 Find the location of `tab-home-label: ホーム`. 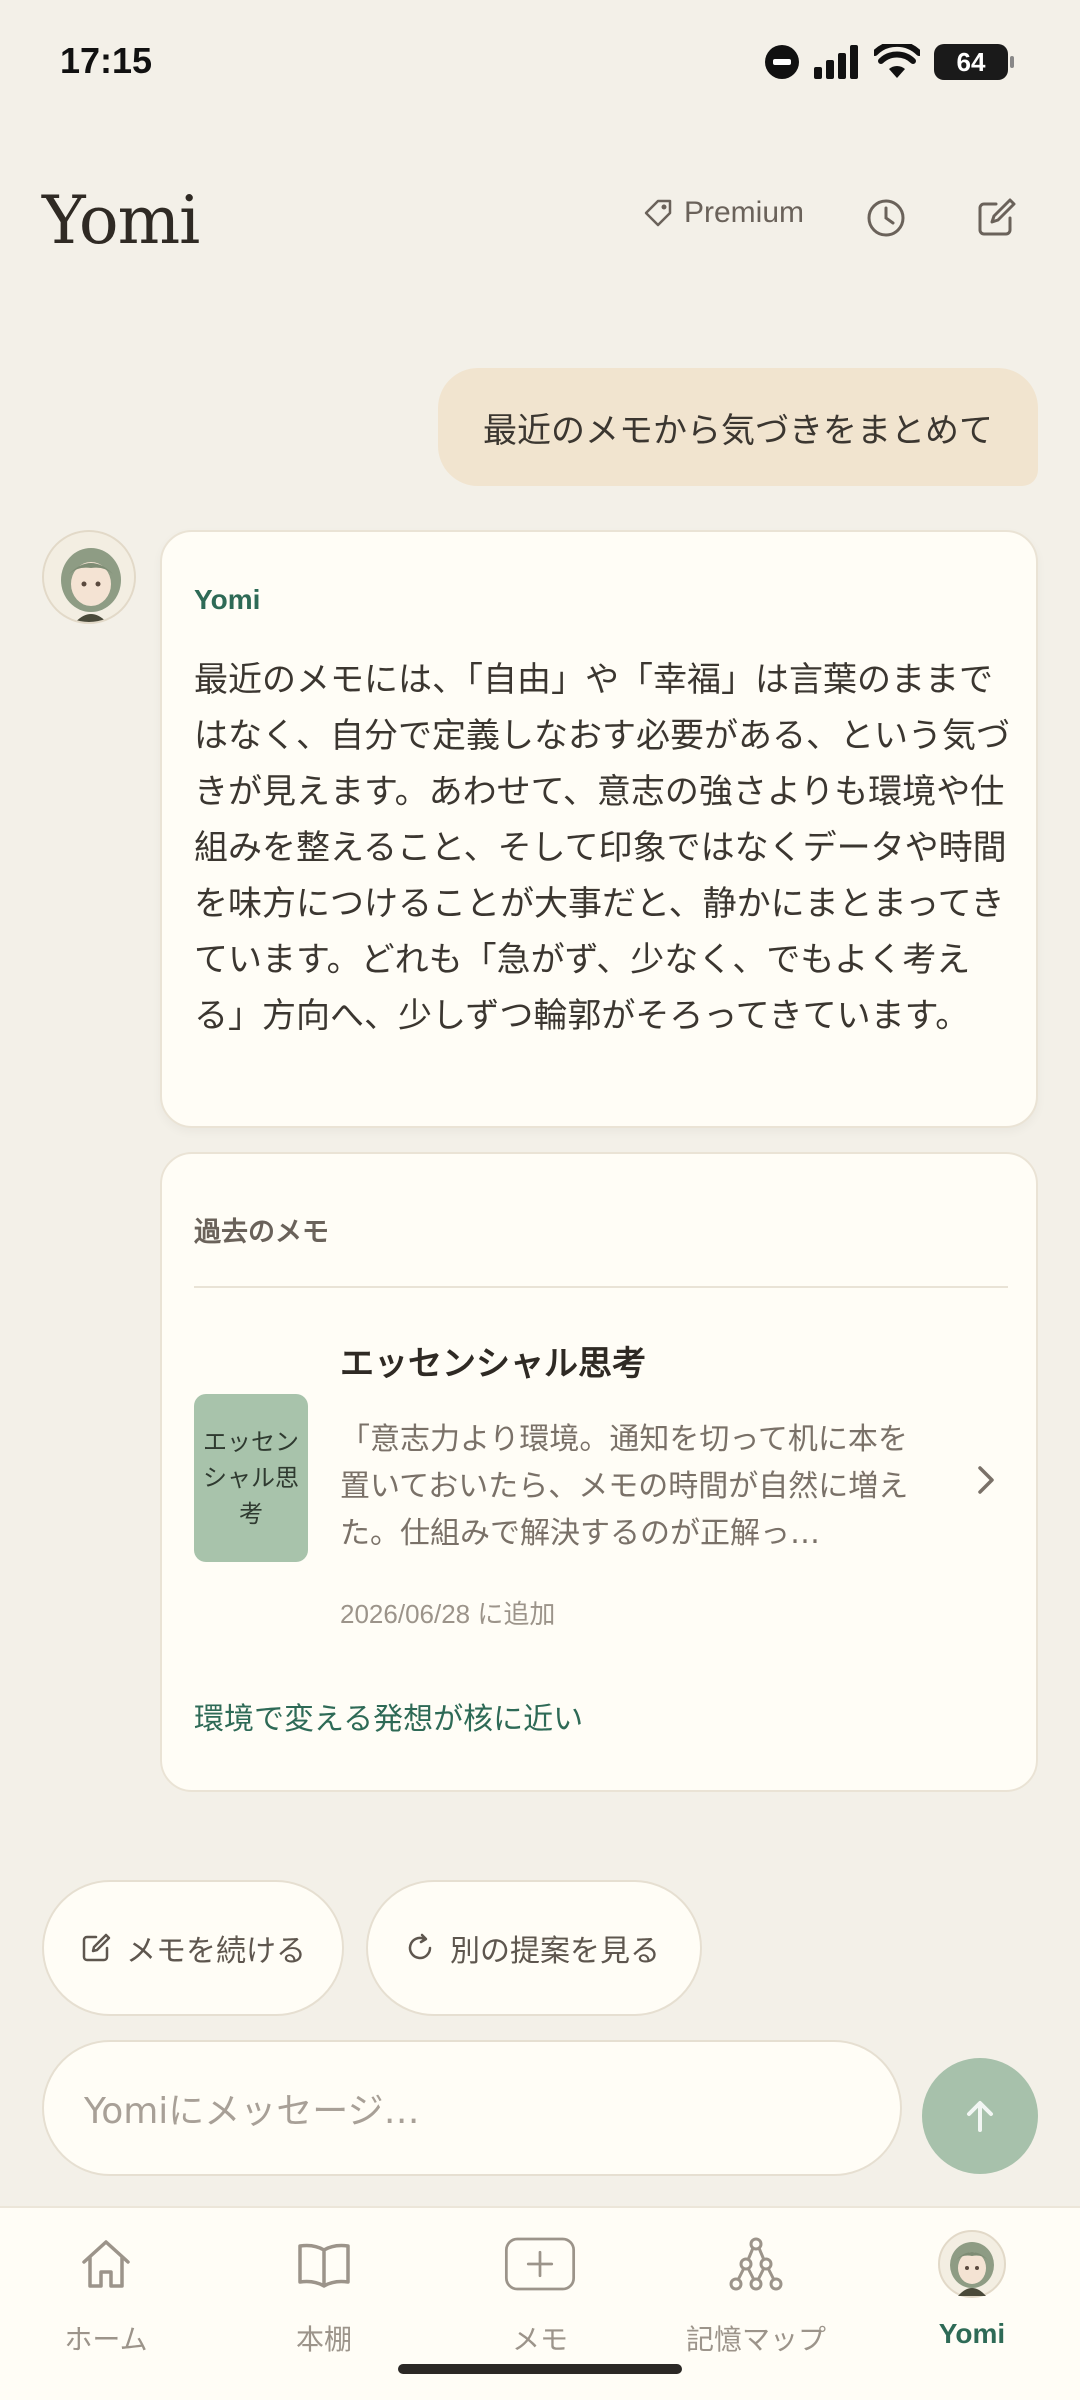

tab-home-label: ホーム is located at coordinates (106, 2339).